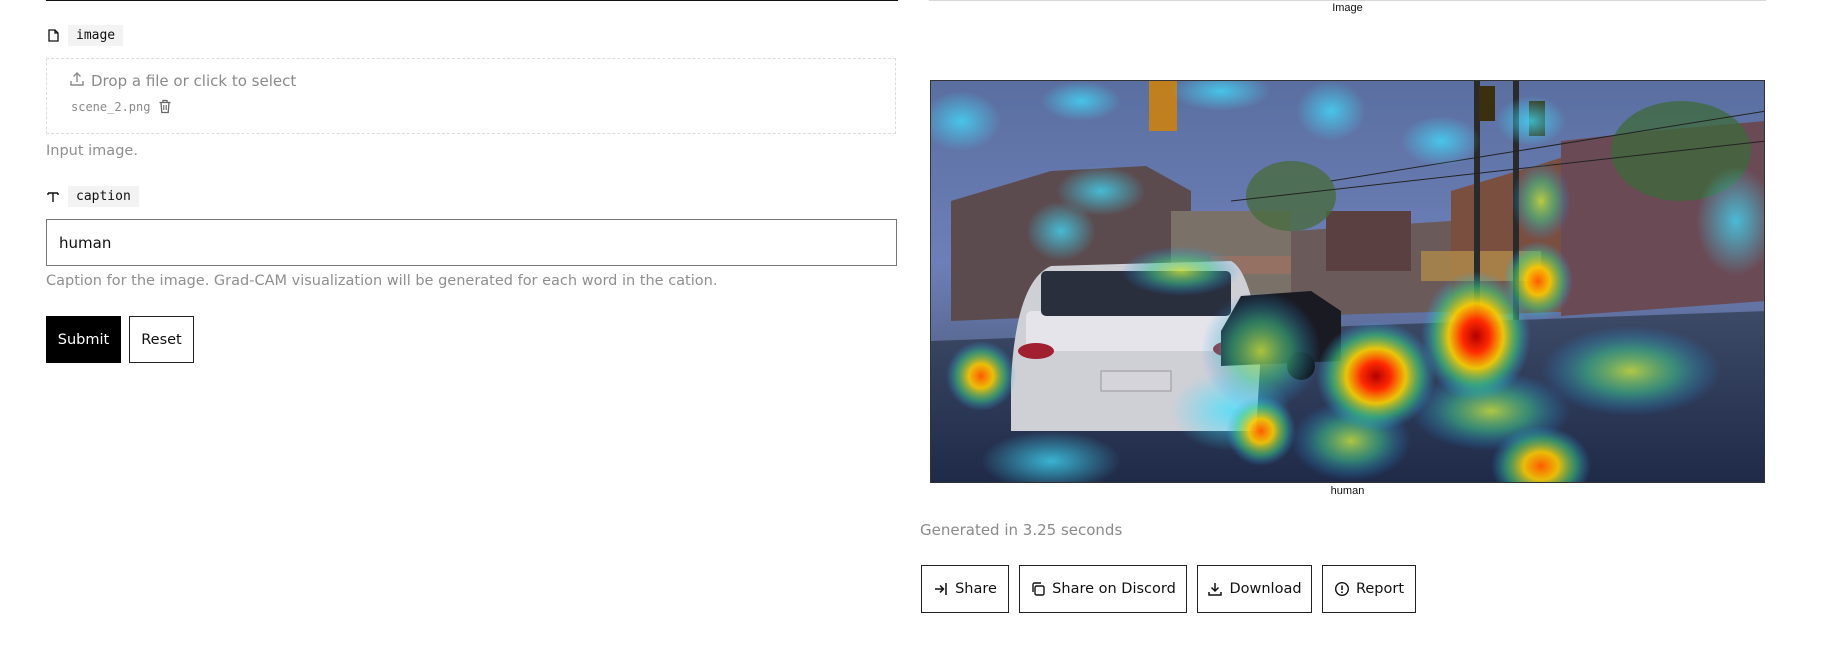 This screenshot has height=649, width=1835. Describe the element at coordinates (83, 339) in the screenshot. I see `submit-button: Submit` at that location.